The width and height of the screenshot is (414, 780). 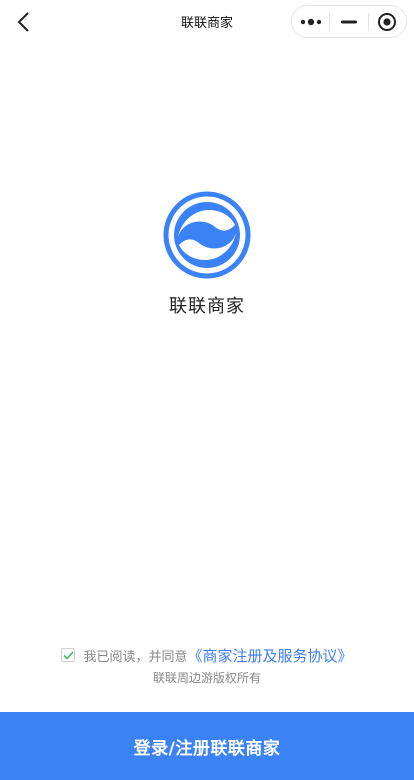 I want to click on close-button, so click(x=387, y=21).